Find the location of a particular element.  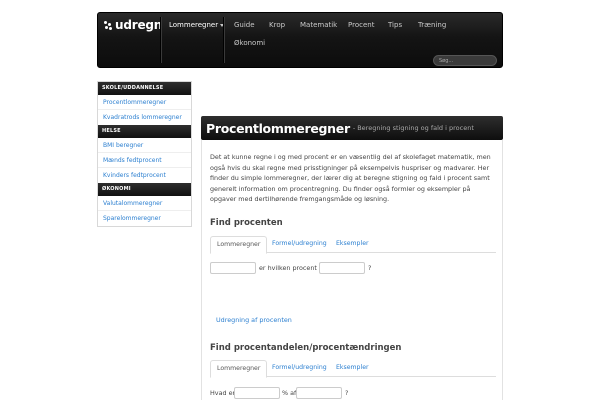

base-value-input is located at coordinates (319, 393).